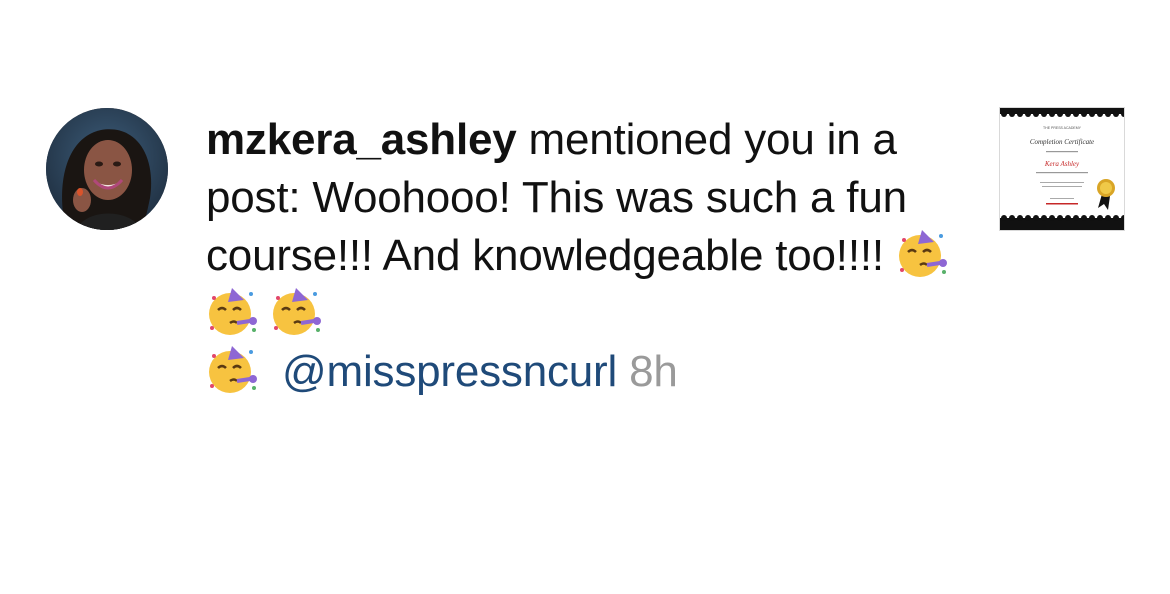 This screenshot has width=1170, height=594. I want to click on timestamp: 8h, so click(653, 371).